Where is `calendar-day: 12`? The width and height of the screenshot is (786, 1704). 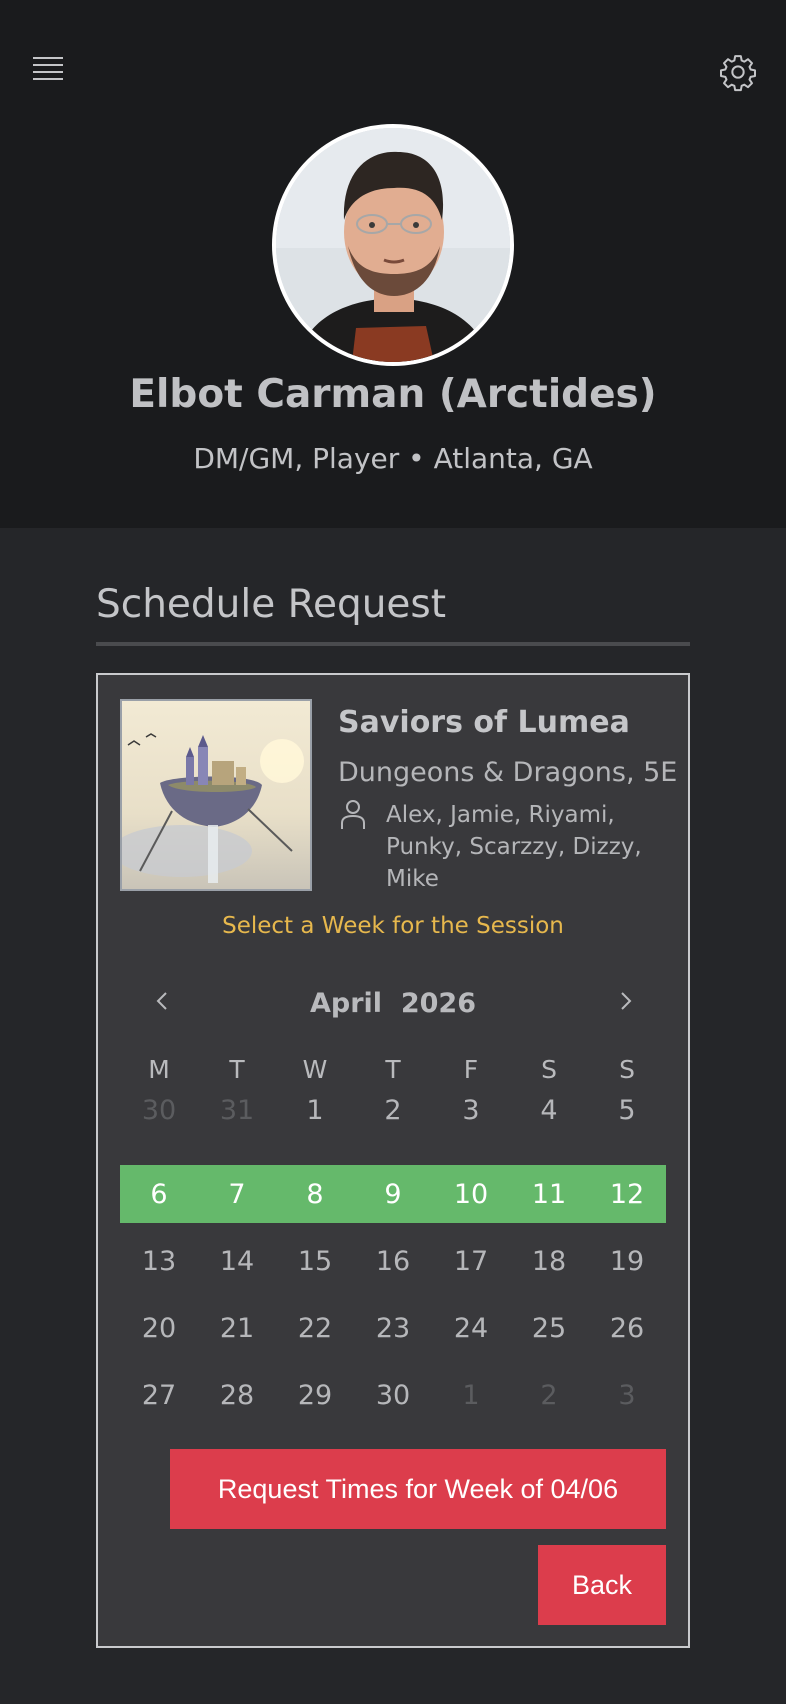 calendar-day: 12 is located at coordinates (627, 1194).